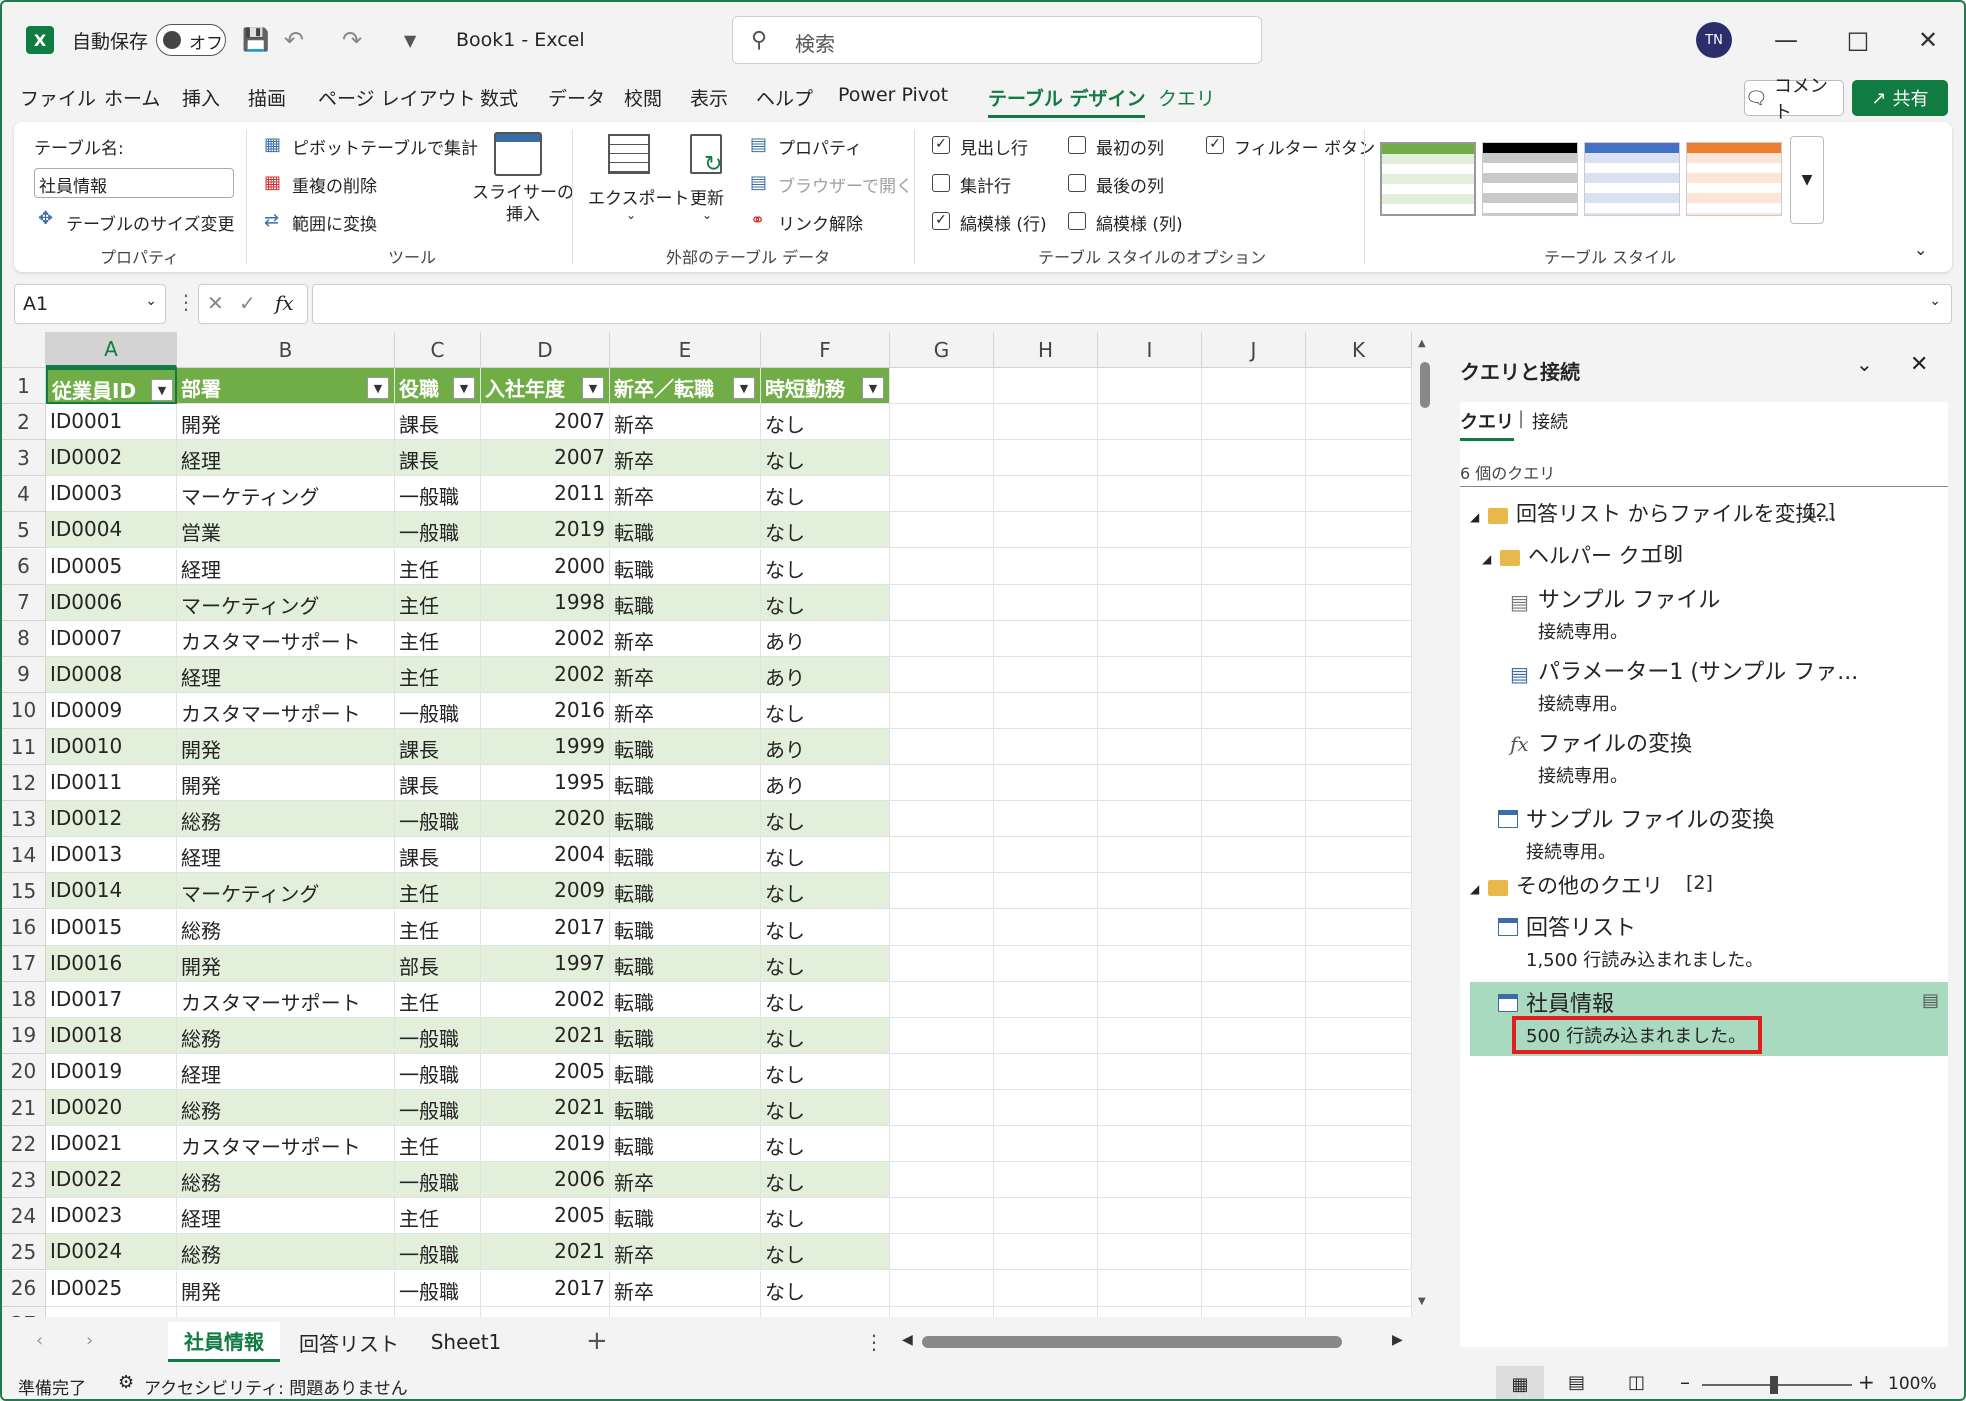 This screenshot has height=1401, width=1966. What do you see at coordinates (941, 183) in the screenshot?
I see `total-row-checkbox` at bounding box center [941, 183].